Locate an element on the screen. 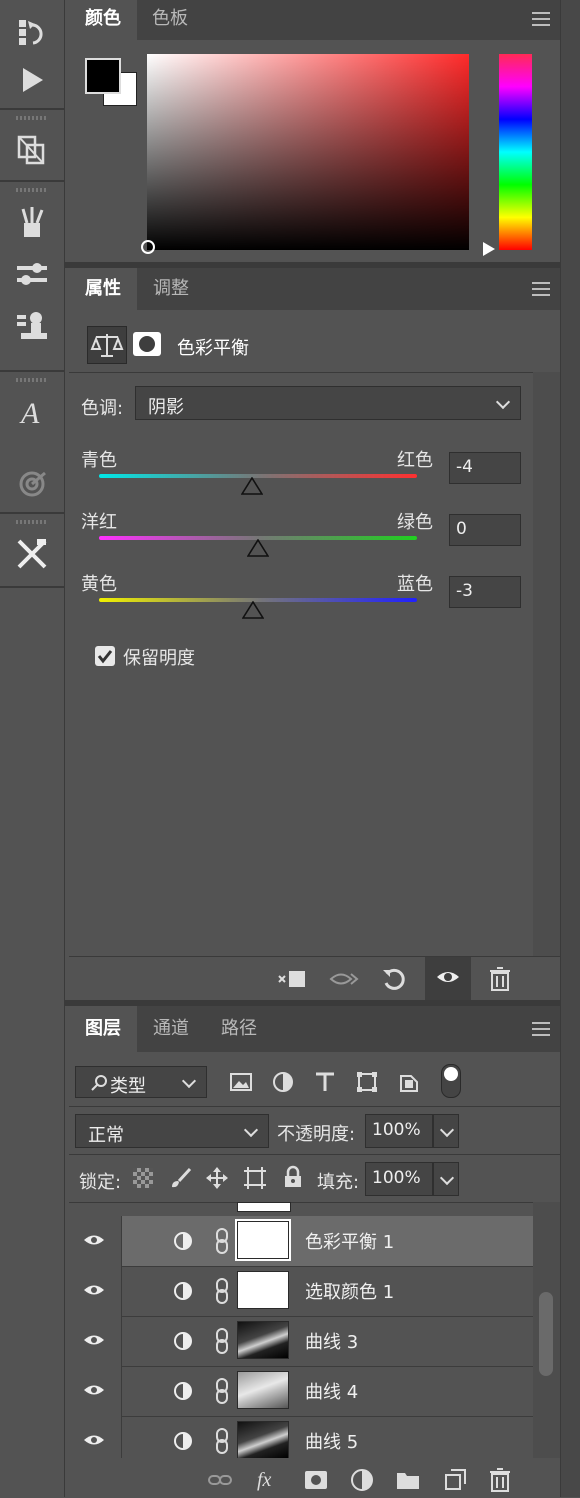 The image size is (580, 1498). lock-artboard-icon is located at coordinates (256, 1179).